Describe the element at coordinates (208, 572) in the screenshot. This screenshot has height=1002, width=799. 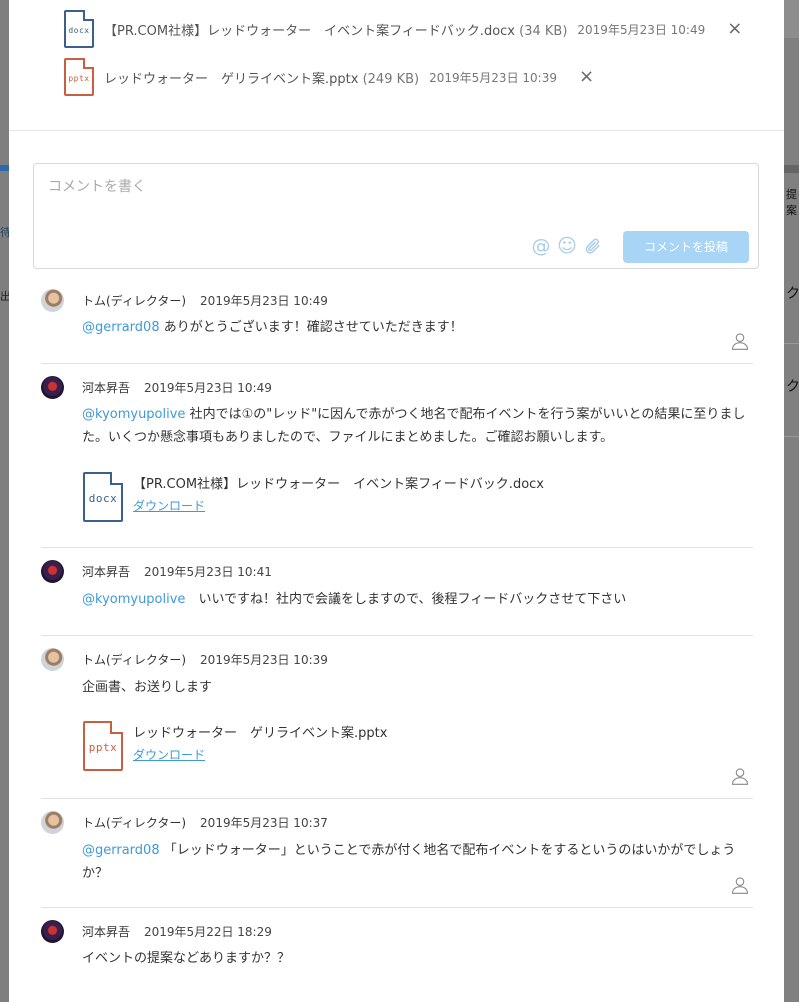
I see `comment-time: 2019年5月23日 10:41` at that location.